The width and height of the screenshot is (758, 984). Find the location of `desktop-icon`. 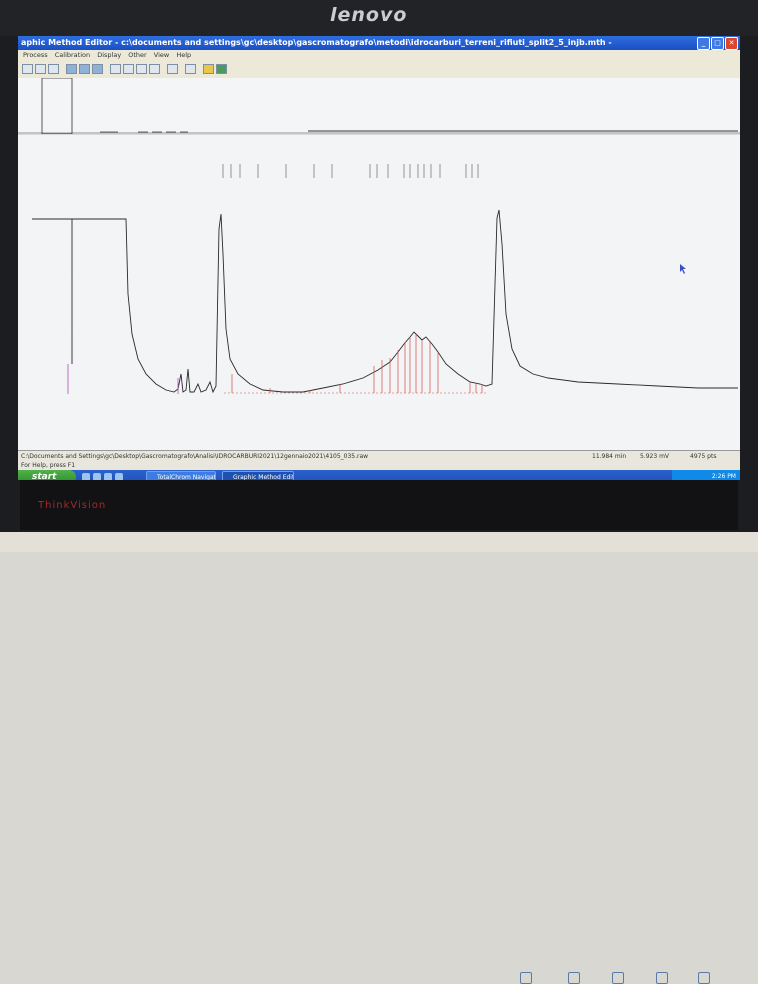

desktop-icon is located at coordinates (108, 476).